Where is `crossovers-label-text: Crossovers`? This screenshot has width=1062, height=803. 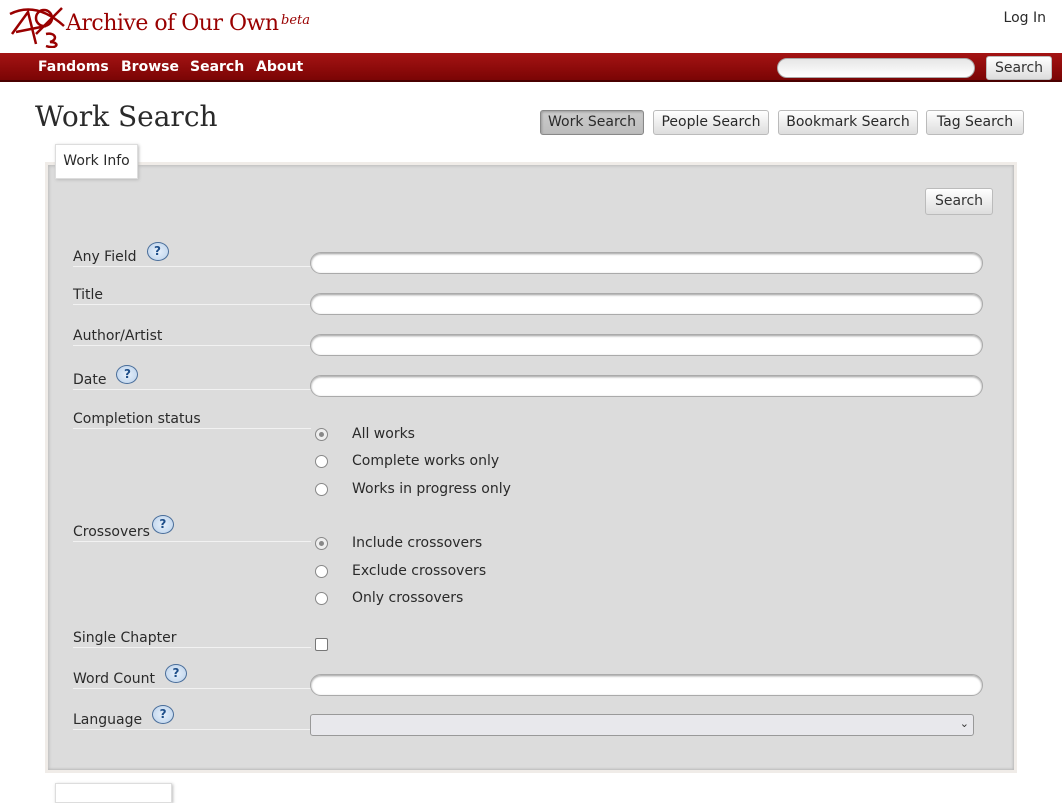
crossovers-label-text: Crossovers is located at coordinates (111, 532).